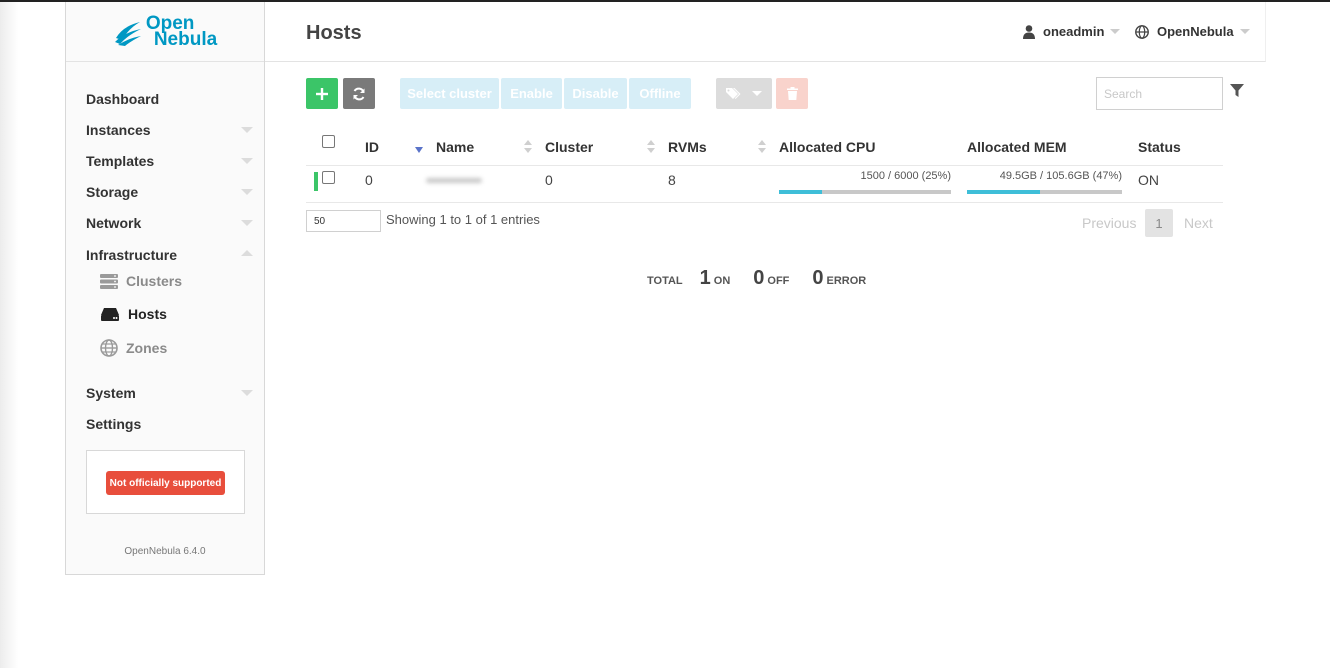  What do you see at coordinates (169, 192) in the screenshot?
I see `sidebar-item-storage: Storage` at bounding box center [169, 192].